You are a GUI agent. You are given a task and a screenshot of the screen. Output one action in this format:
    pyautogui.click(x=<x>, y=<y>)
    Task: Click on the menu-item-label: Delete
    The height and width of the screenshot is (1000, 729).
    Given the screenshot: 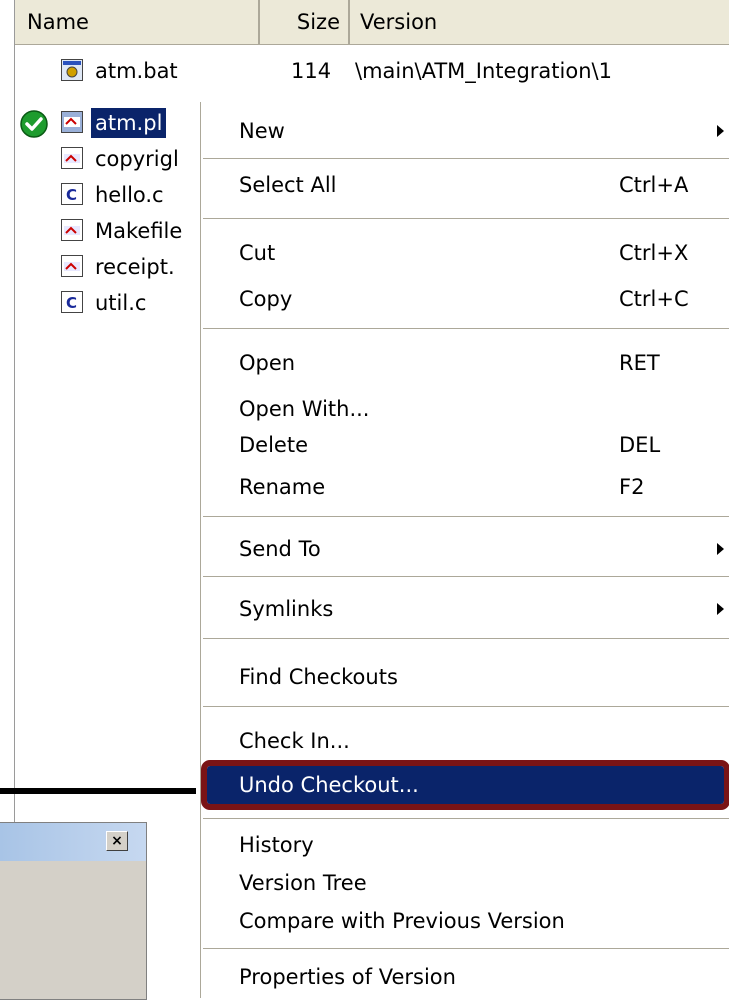 What is the action you would take?
    pyautogui.click(x=273, y=445)
    